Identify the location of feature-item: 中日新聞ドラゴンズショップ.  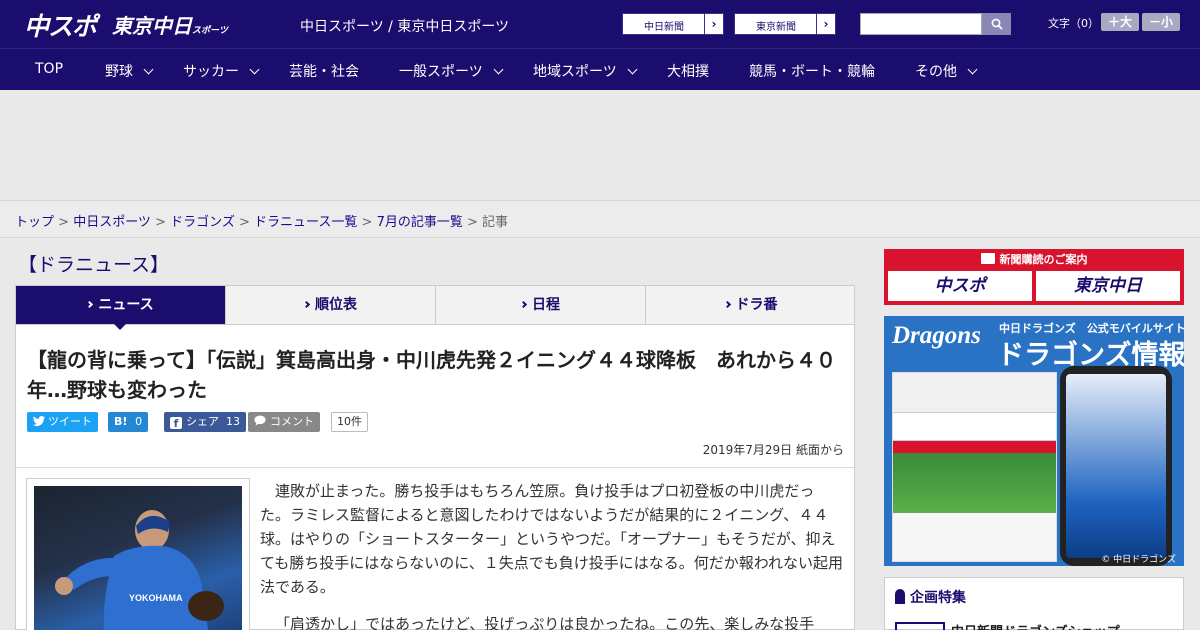
(1035, 626).